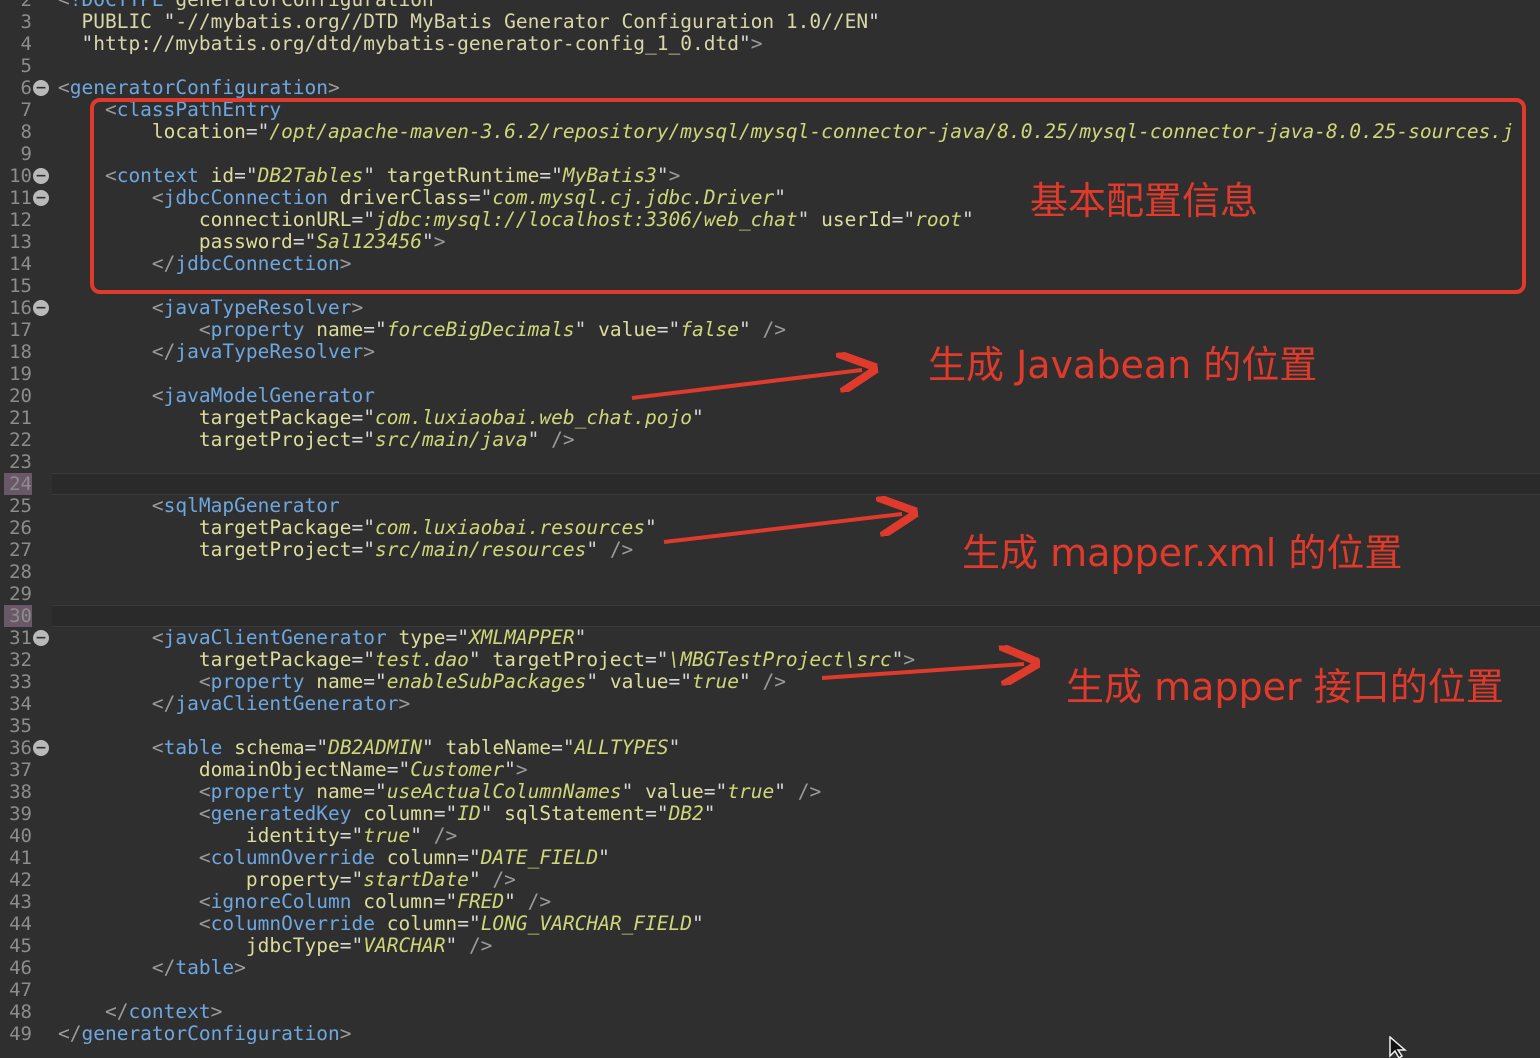 This screenshot has width=1540, height=1058. What do you see at coordinates (20, 814) in the screenshot?
I see `line-number: 39` at bounding box center [20, 814].